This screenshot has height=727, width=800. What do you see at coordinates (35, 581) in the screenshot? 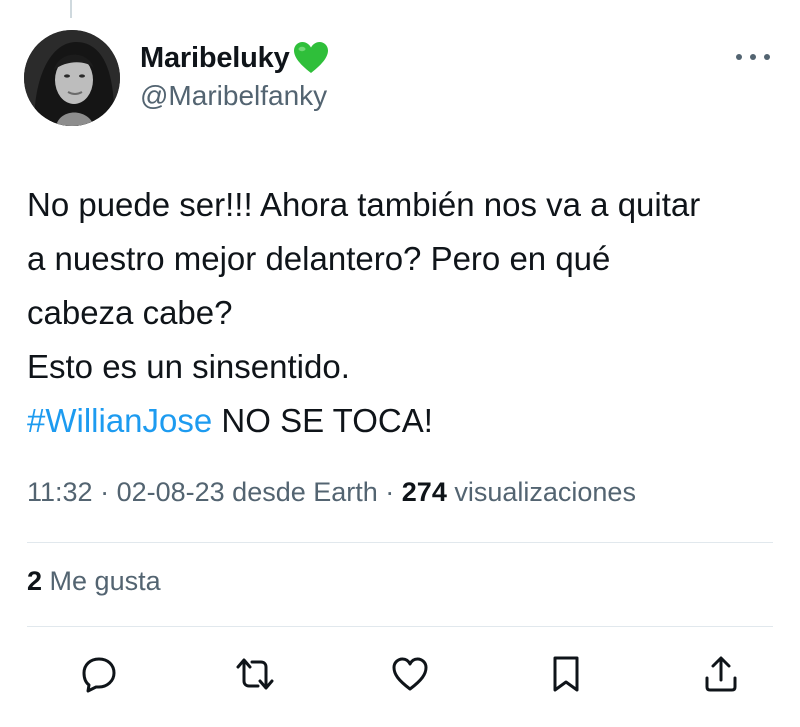
I see `likes-count: 2` at bounding box center [35, 581].